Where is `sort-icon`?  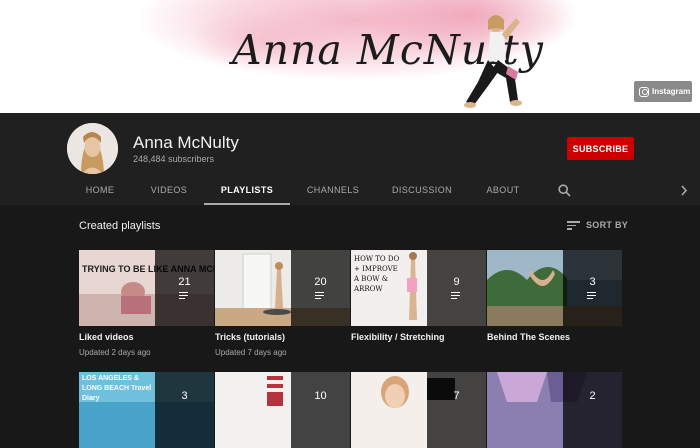 sort-icon is located at coordinates (573, 225).